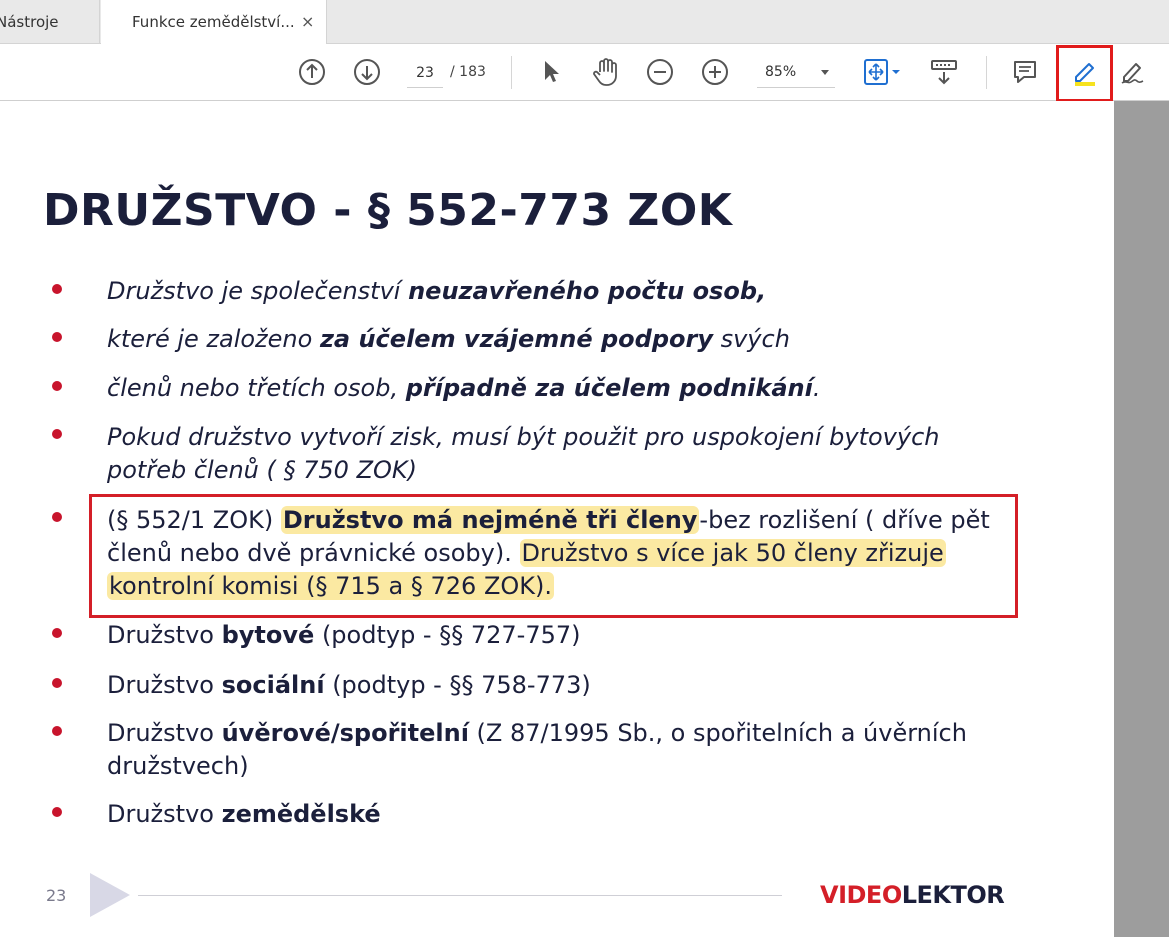 This screenshot has width=1169, height=937. I want to click on chevron-down-icon, so click(825, 72).